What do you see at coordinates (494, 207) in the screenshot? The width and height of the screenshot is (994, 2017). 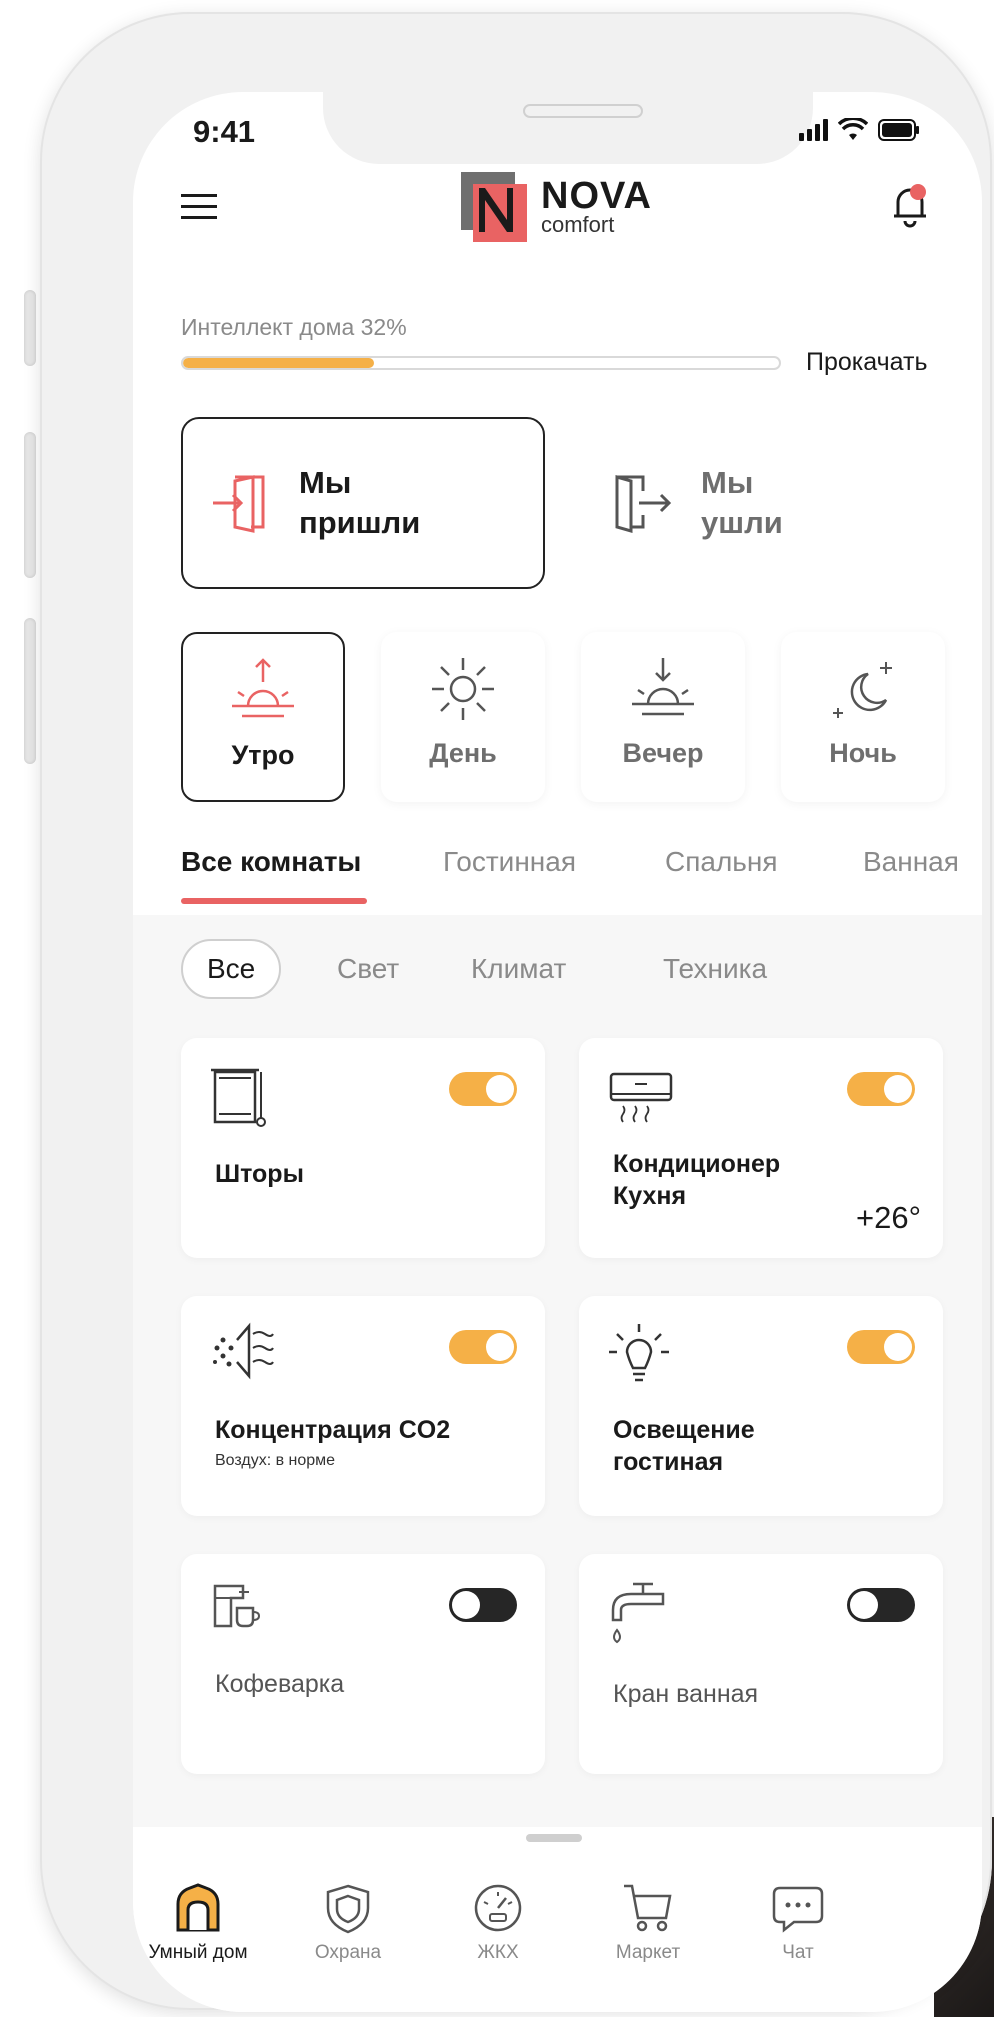 I see `logo-mark-icon` at bounding box center [494, 207].